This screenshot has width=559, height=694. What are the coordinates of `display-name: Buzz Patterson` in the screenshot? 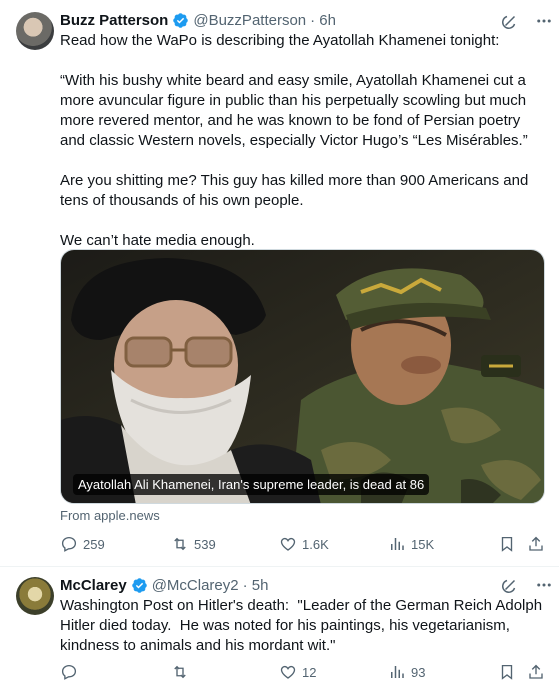 It's located at (114, 20).